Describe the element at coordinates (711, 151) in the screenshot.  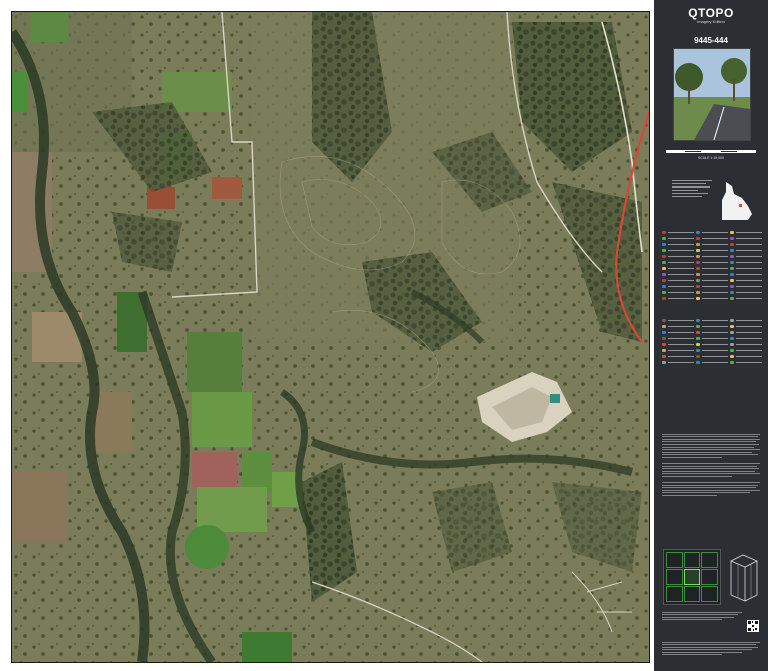
I see `scale-bar` at that location.